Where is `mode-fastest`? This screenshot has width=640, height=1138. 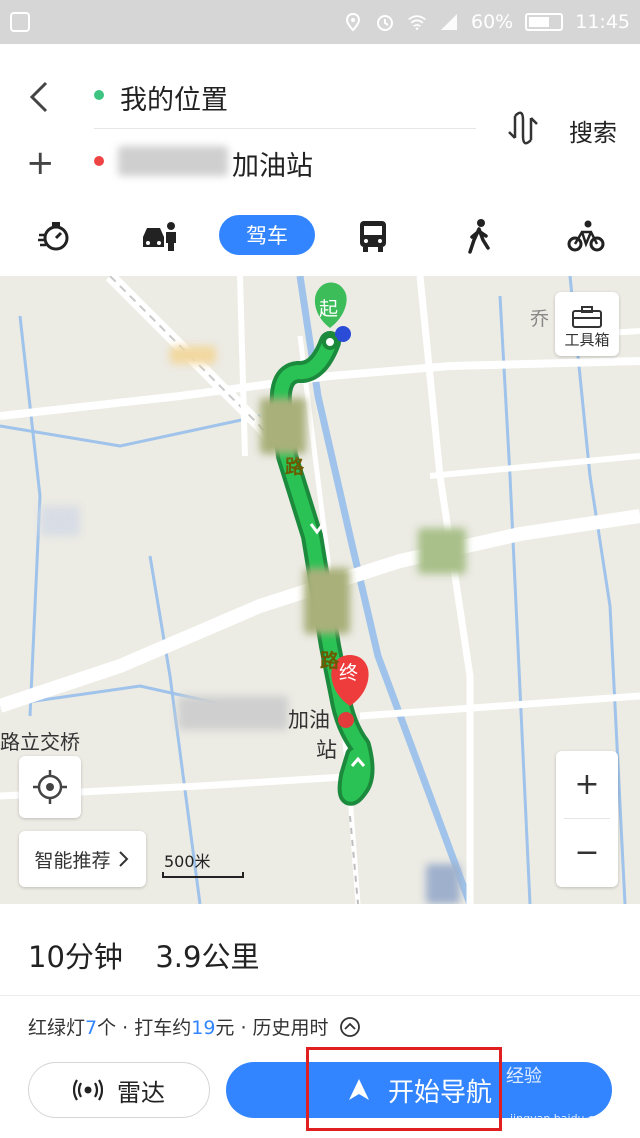 mode-fastest is located at coordinates (54, 236).